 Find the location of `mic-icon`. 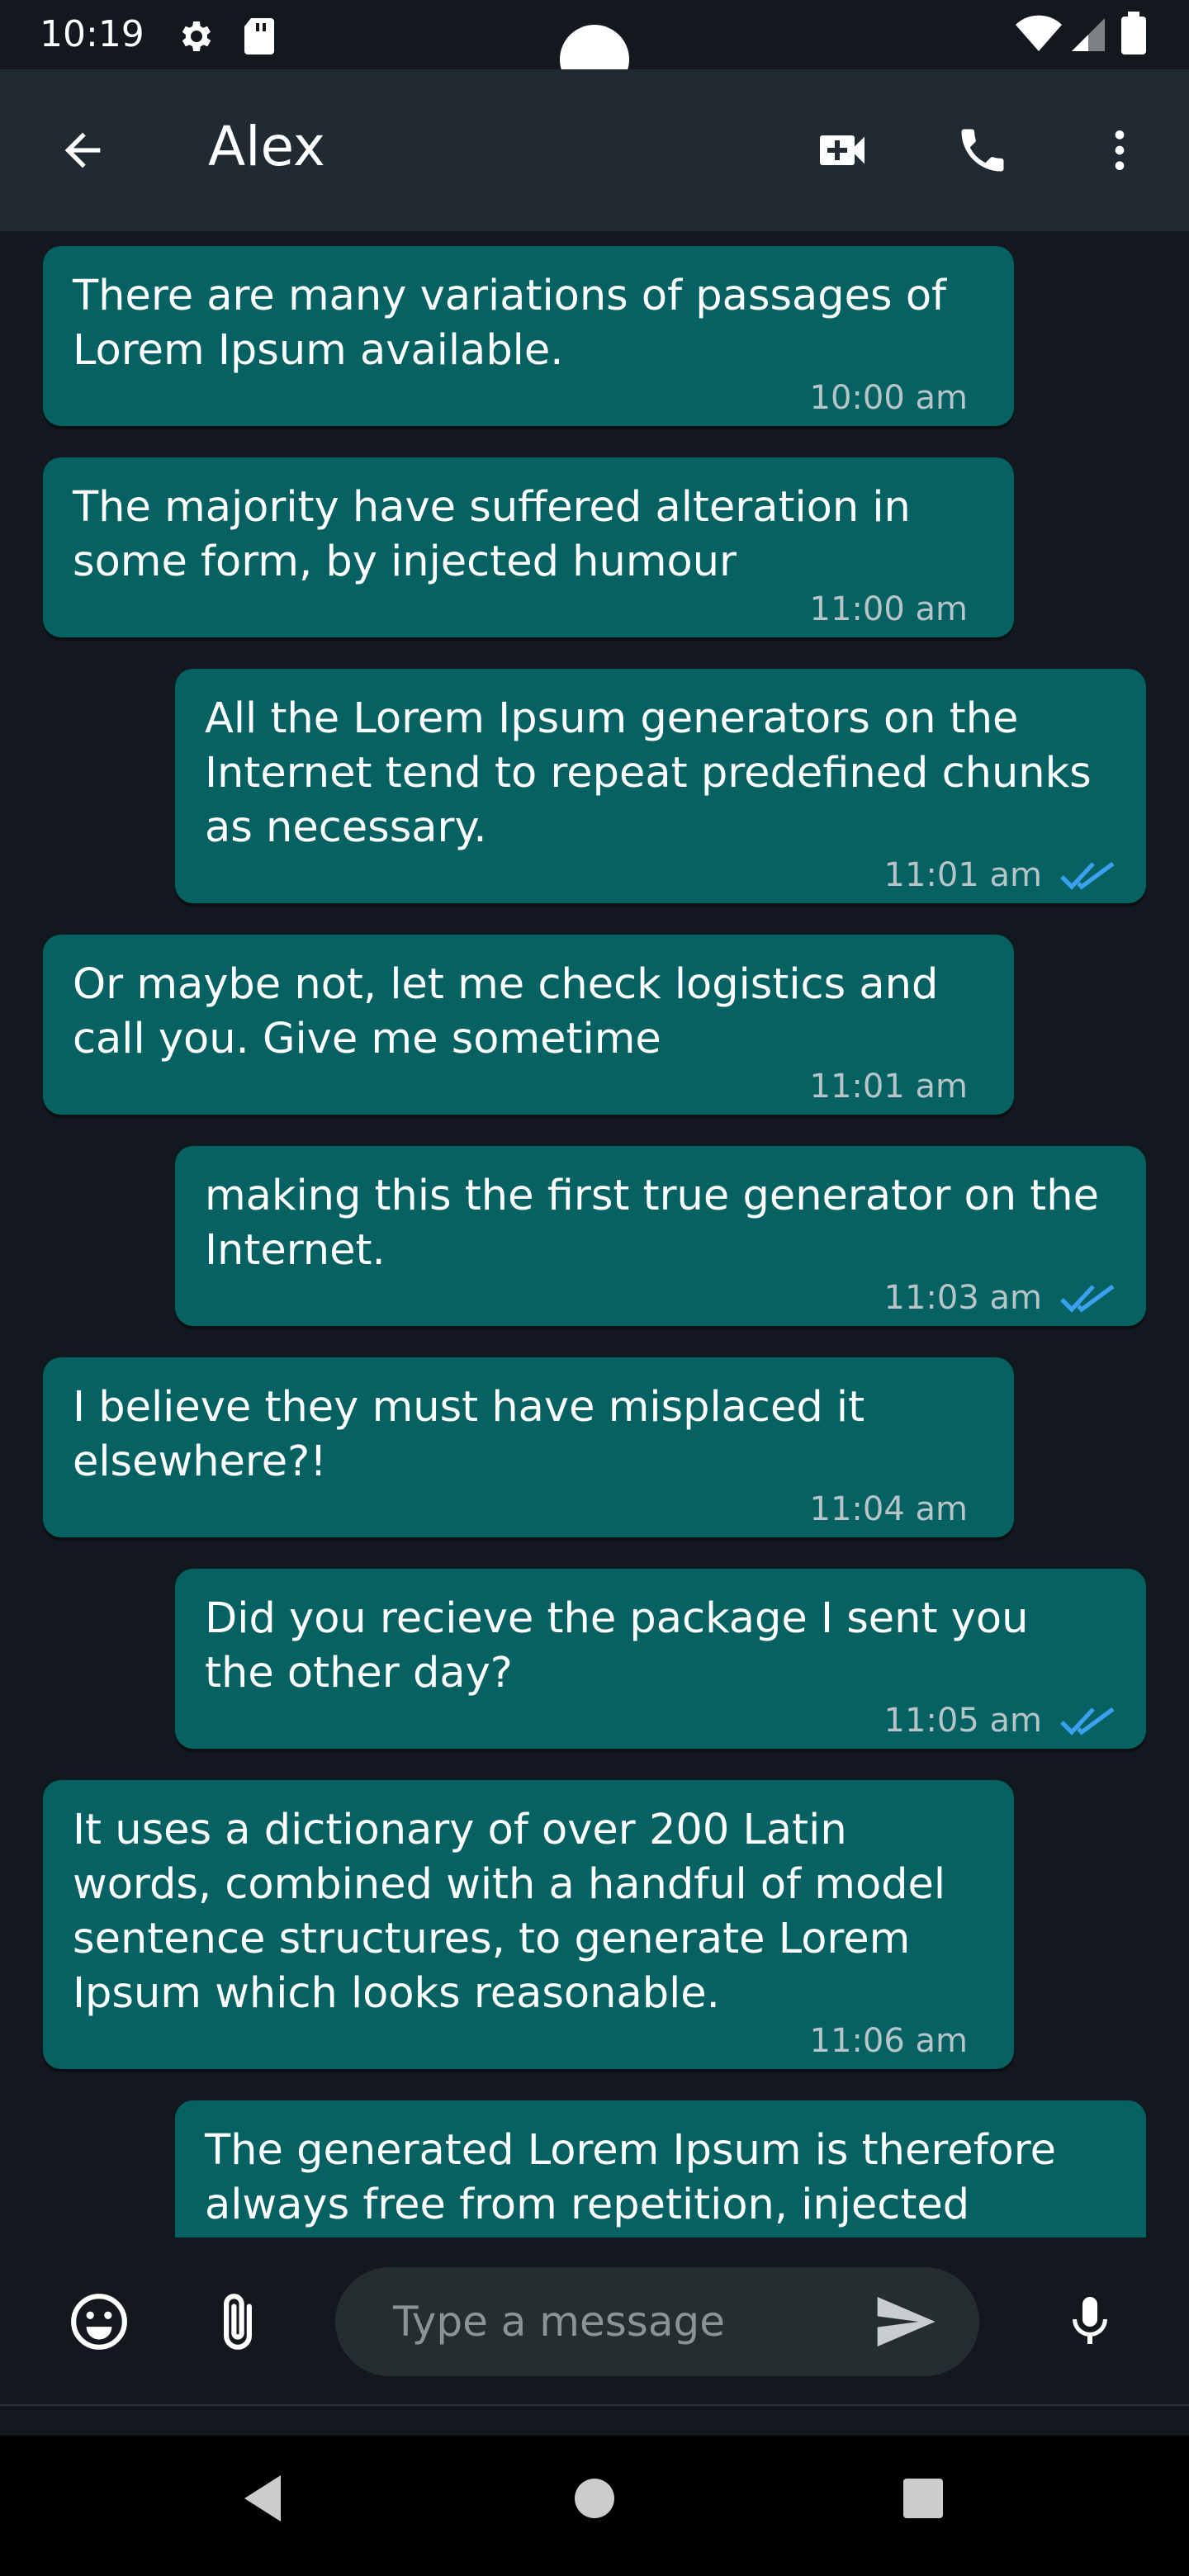

mic-icon is located at coordinates (1090, 2320).